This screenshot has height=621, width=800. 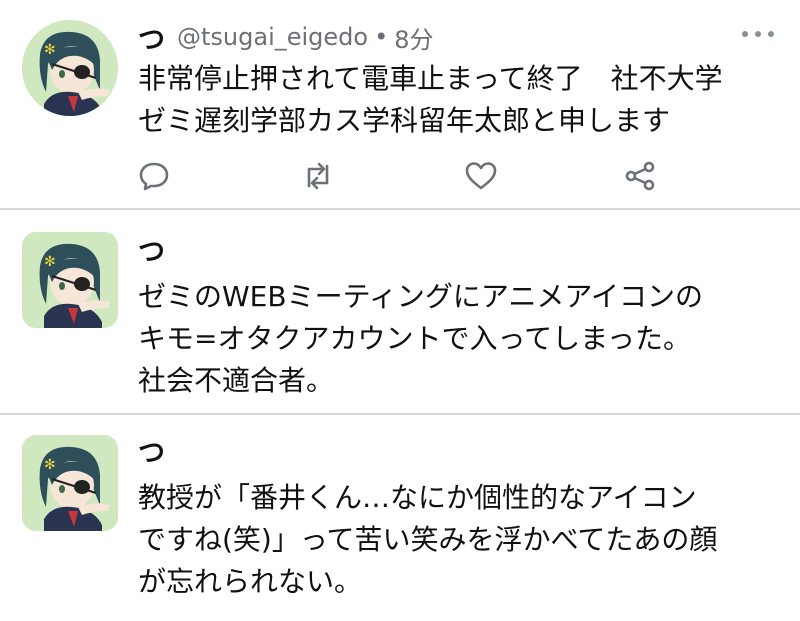 I want to click on tweet-header: つ @tsugai_eigedo • 8分, so click(x=286, y=37).